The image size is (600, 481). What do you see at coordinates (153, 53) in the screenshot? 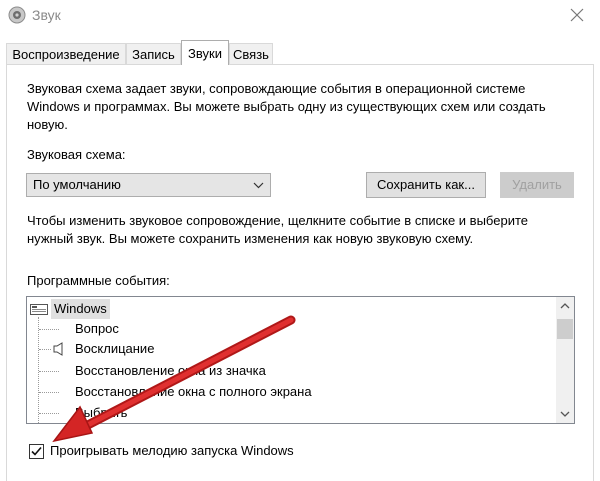
I see `tab-recording: Запись` at bounding box center [153, 53].